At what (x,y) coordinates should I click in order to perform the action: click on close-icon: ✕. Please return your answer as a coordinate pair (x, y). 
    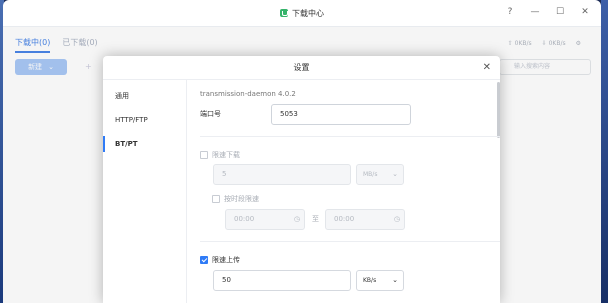
    Looking at the image, I should click on (487, 68).